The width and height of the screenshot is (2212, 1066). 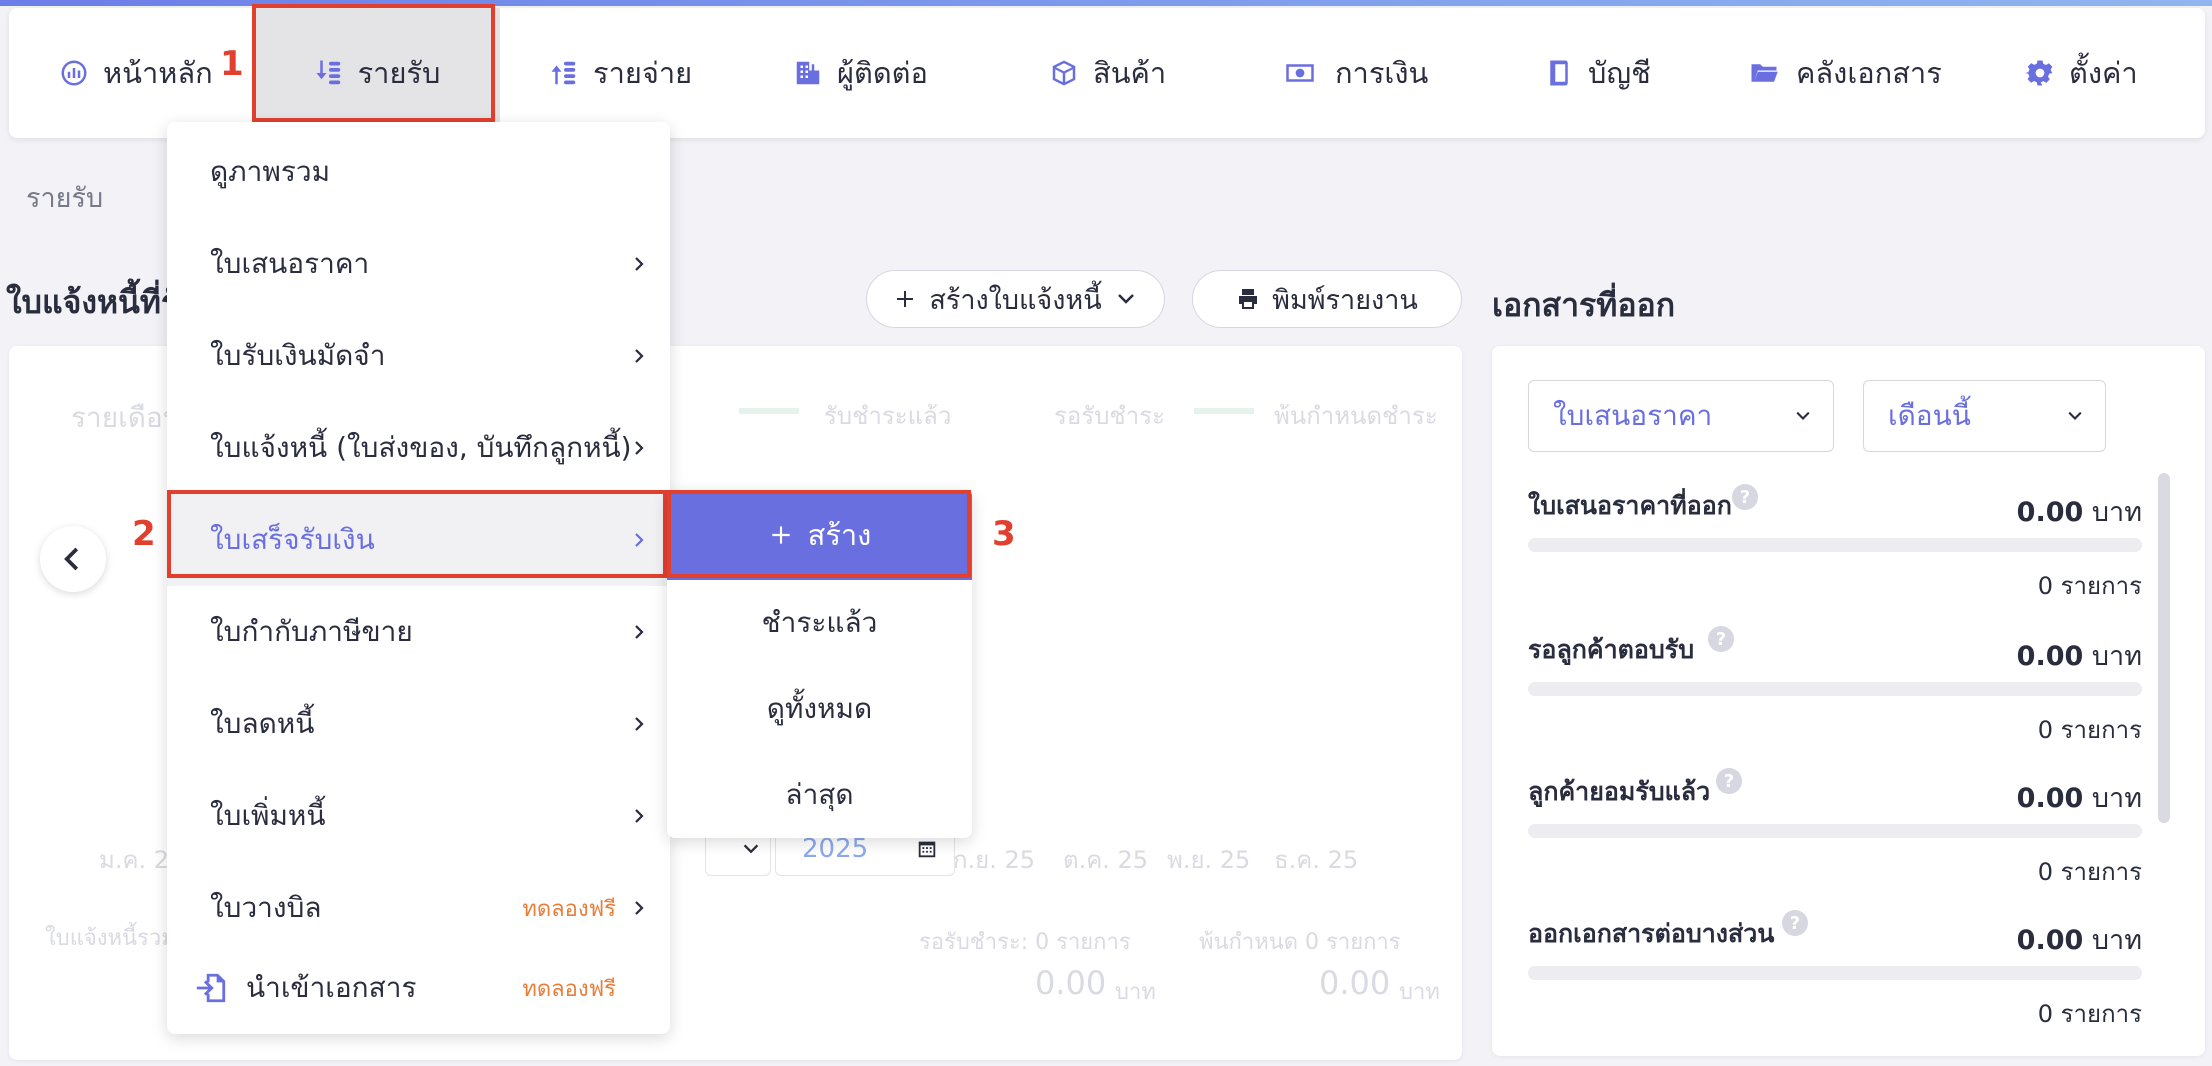 I want to click on money-icon, so click(x=1300, y=73).